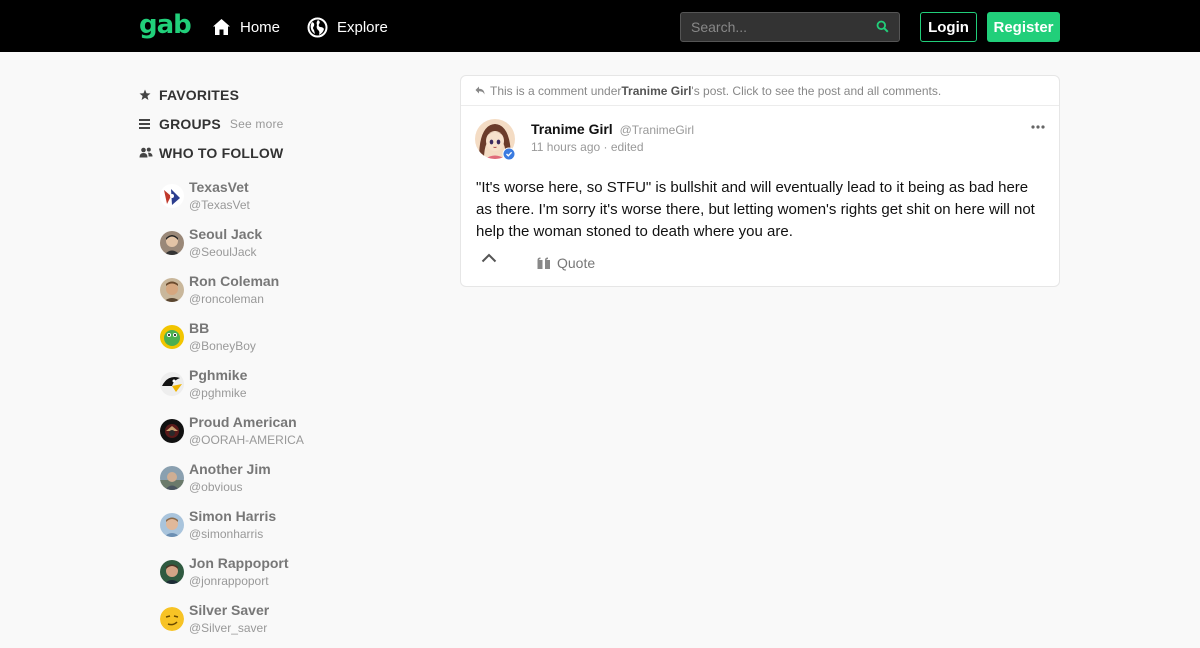 This screenshot has height=648, width=1200. Describe the element at coordinates (289, 483) in the screenshot. I see `follow-item: Another Jim @obvious` at that location.